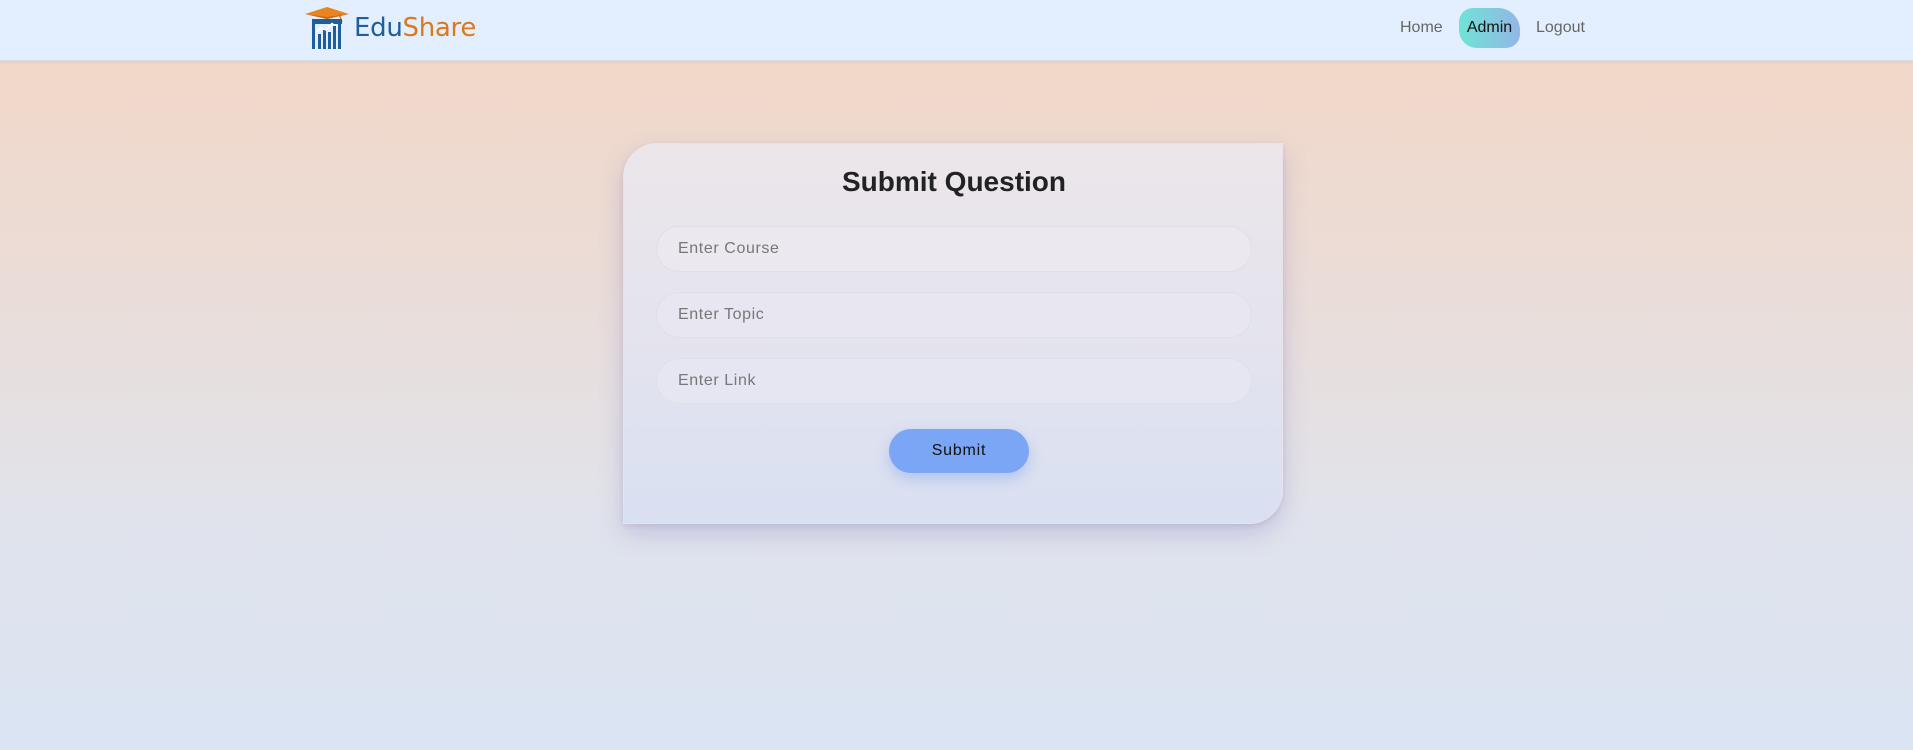  I want to click on nav-admin-link: Admin, so click(1489, 28).